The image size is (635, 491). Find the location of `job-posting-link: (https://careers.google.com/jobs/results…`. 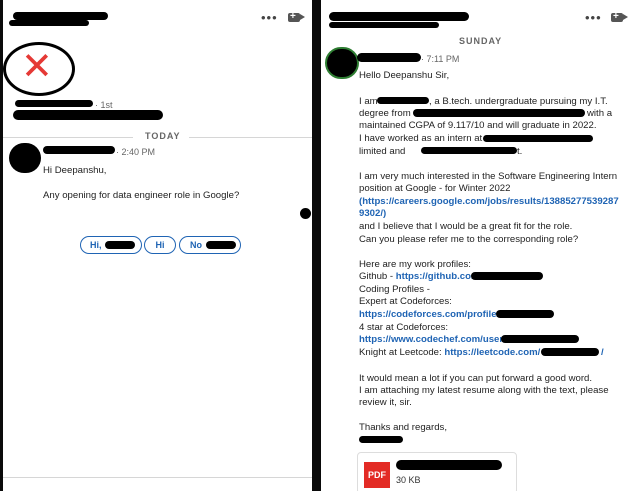

job-posting-link: (https://careers.google.com/jobs/results… is located at coordinates (489, 202).